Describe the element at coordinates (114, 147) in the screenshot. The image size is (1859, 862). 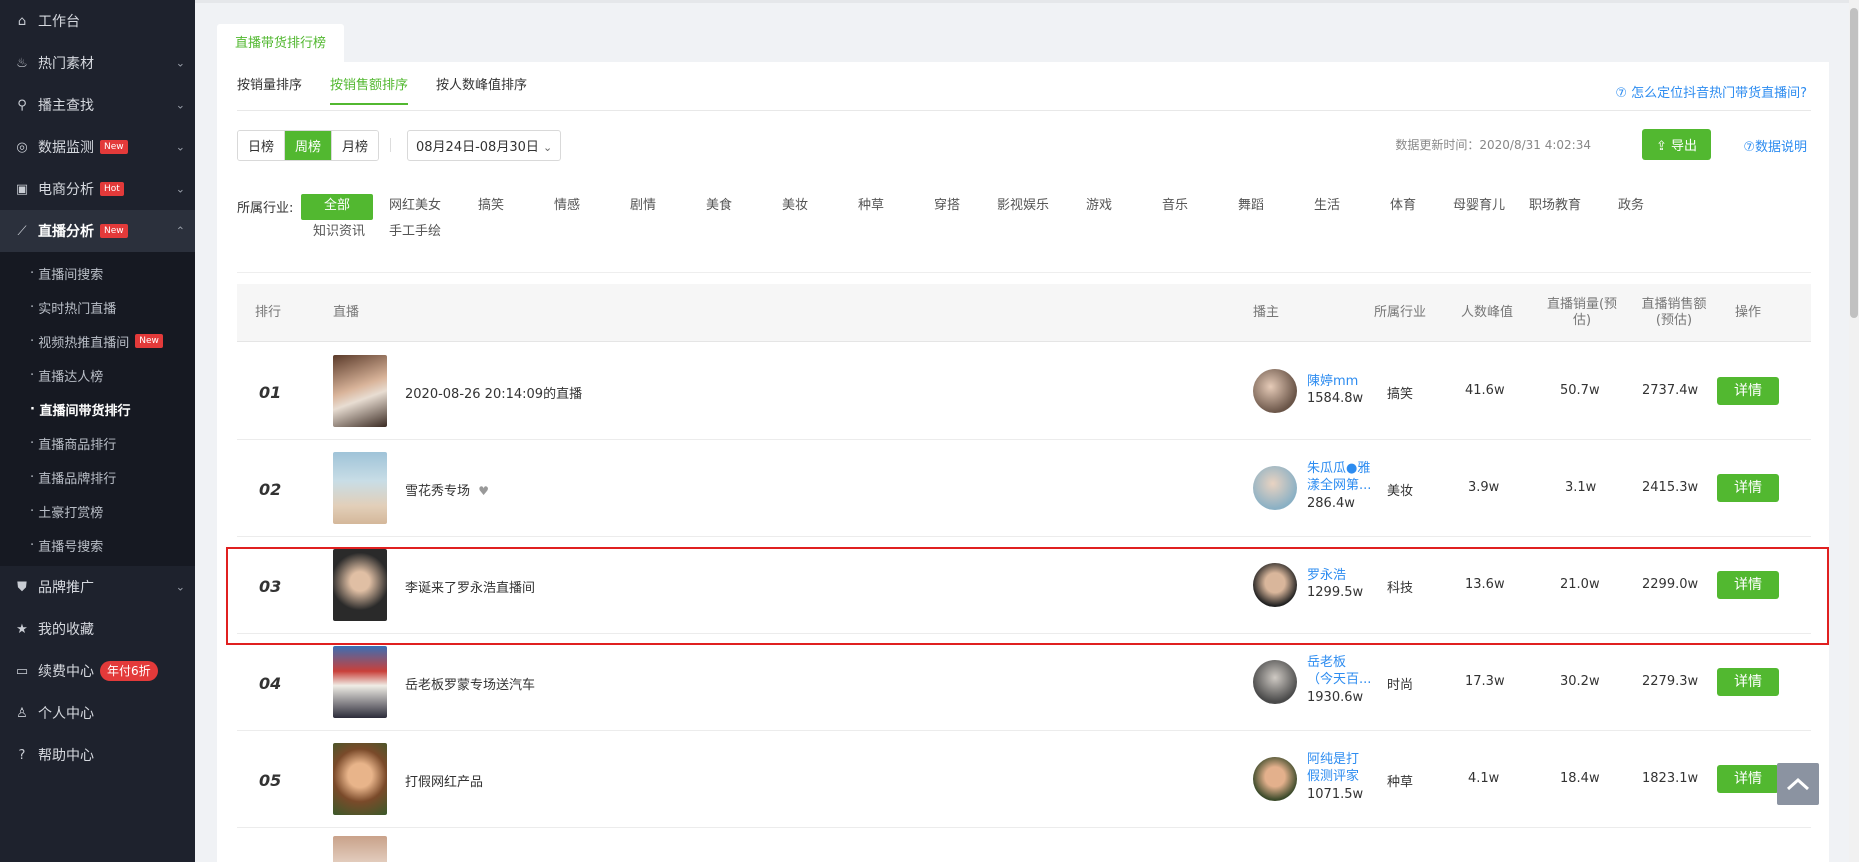
I see `new-badge: New` at that location.